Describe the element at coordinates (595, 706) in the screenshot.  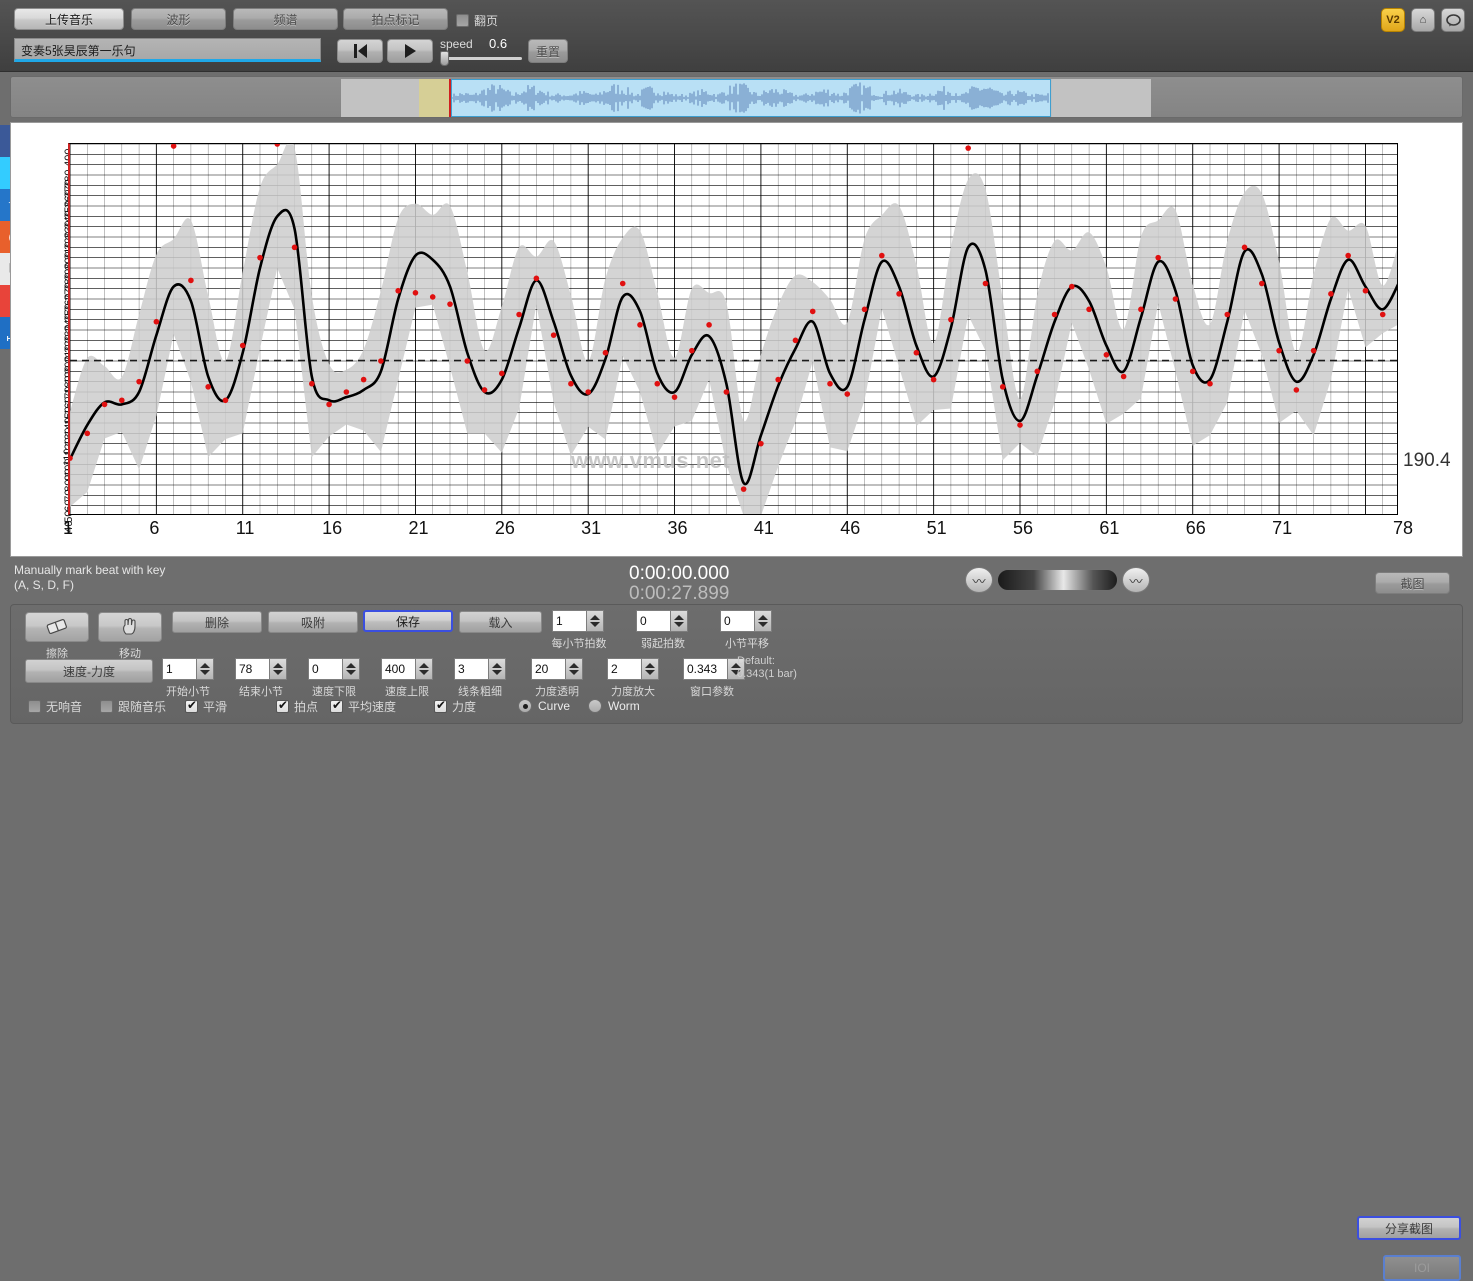
I see `worm-radio-dot` at that location.